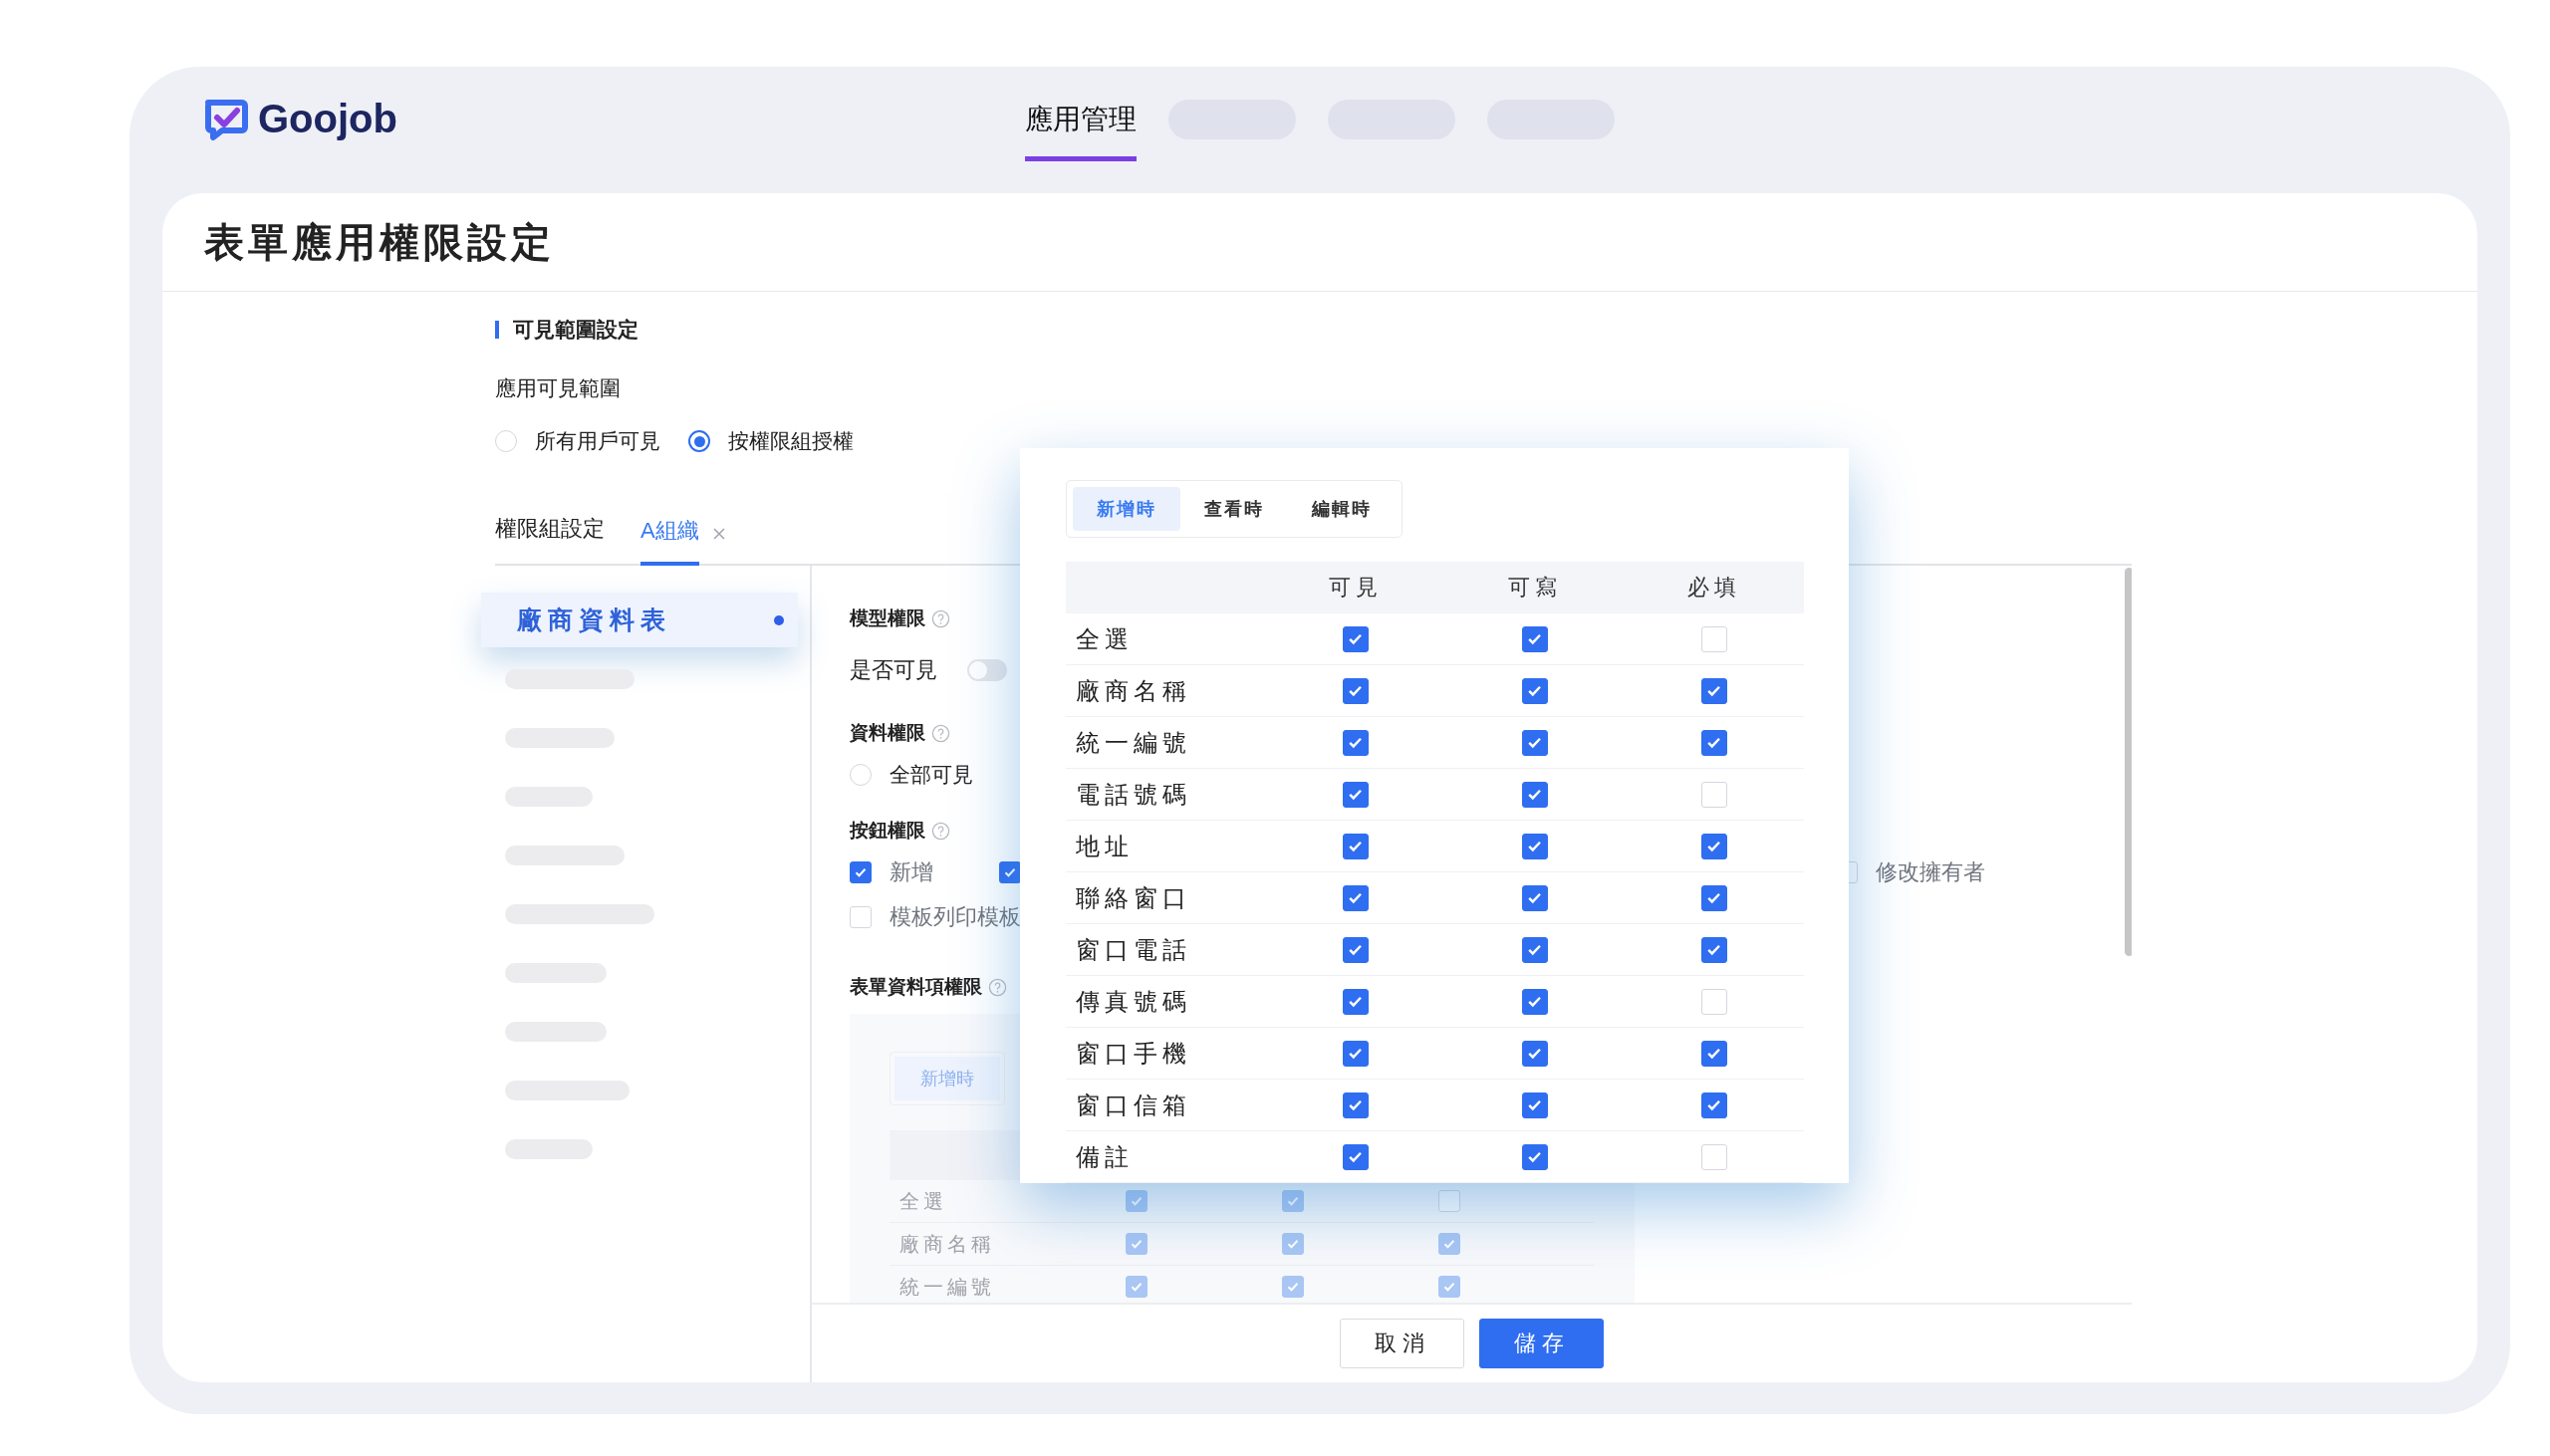  I want to click on field-name: 地址, so click(1105, 845).